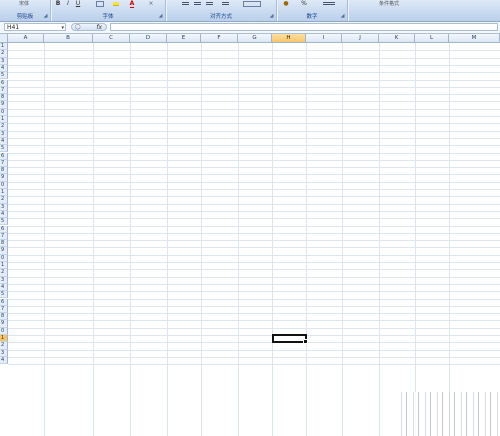  Describe the element at coordinates (312, 10) in the screenshot. I see `number-group: ● % 数字 ◢` at that location.